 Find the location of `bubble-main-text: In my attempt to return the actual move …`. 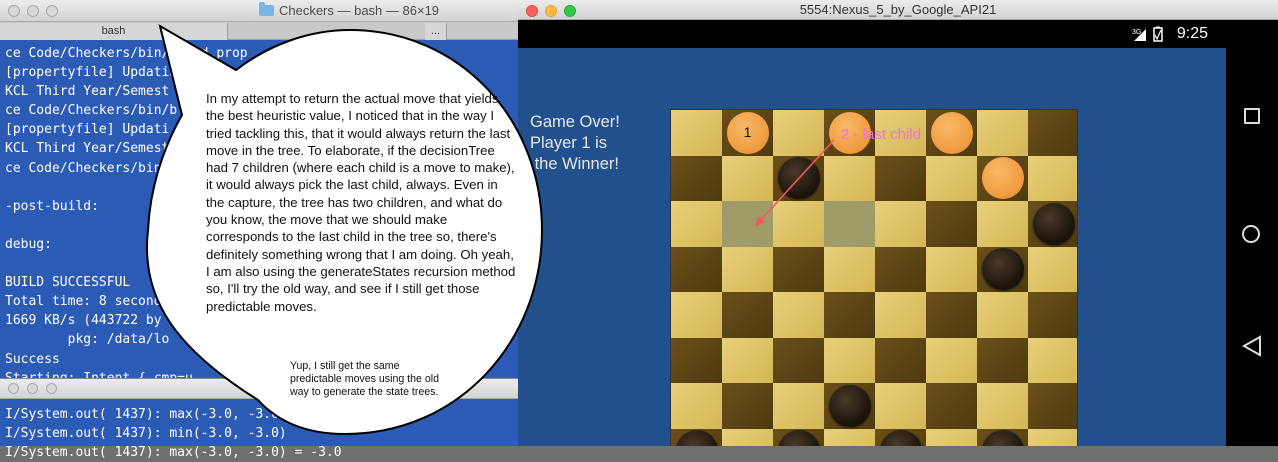

bubble-main-text: In my attempt to return the actual move … is located at coordinates (361, 202).